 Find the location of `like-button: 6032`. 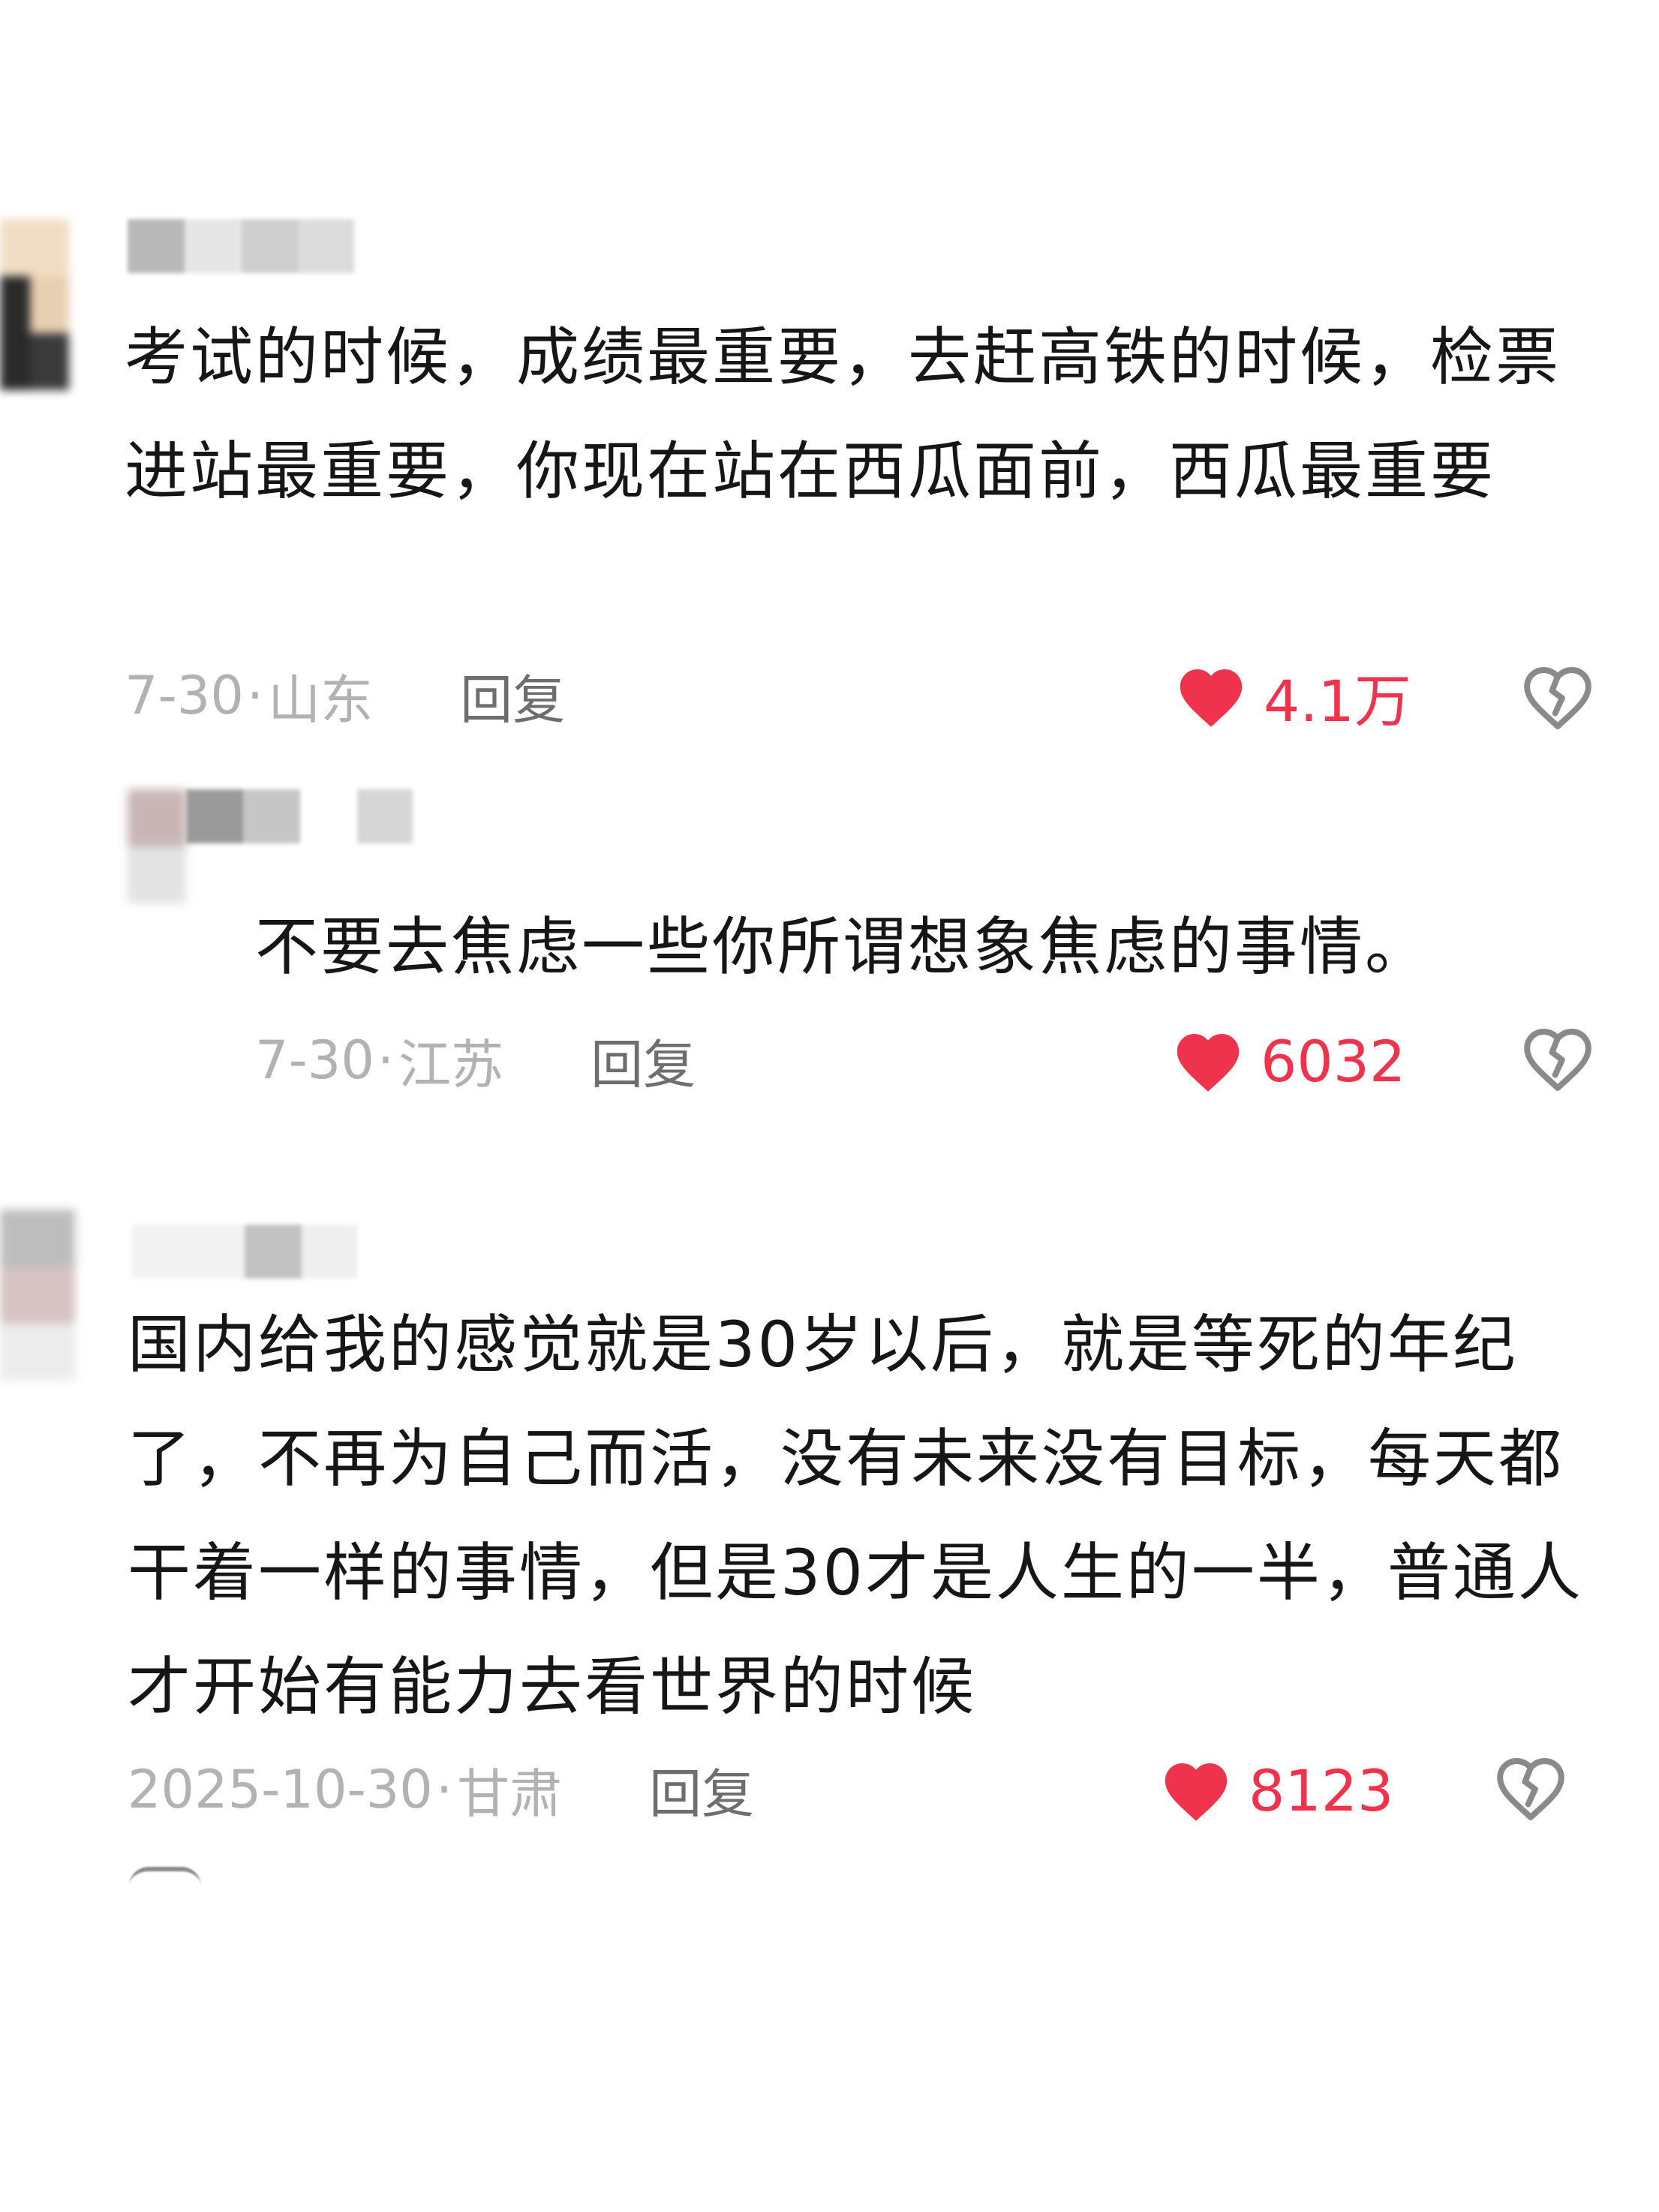

like-button: 6032 is located at coordinates (1288, 1060).